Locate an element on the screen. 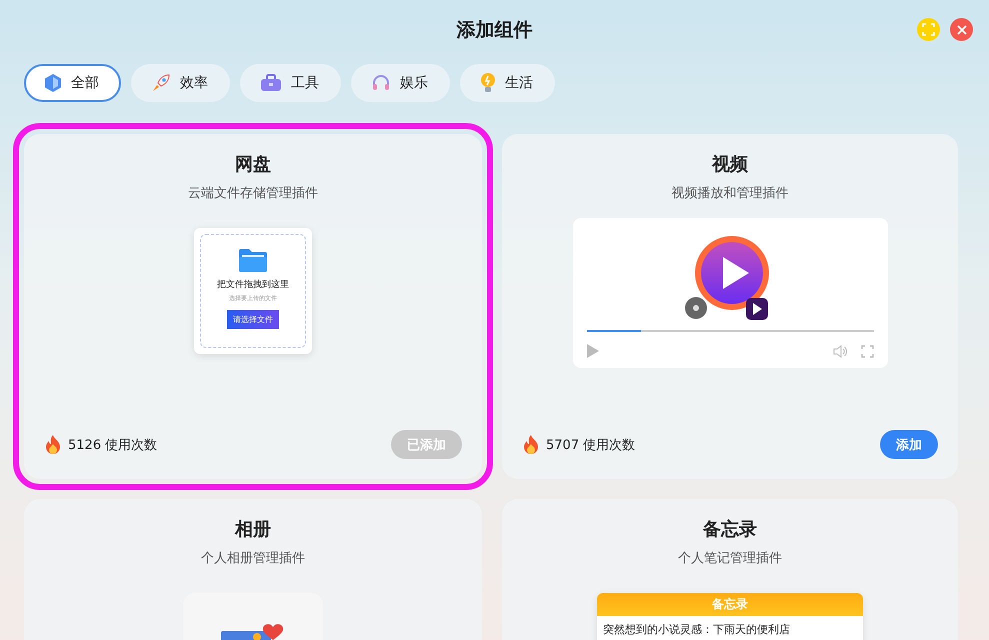 Image resolution: width=989 pixels, height=640 pixels. category-tab: 娱乐 is located at coordinates (400, 83).